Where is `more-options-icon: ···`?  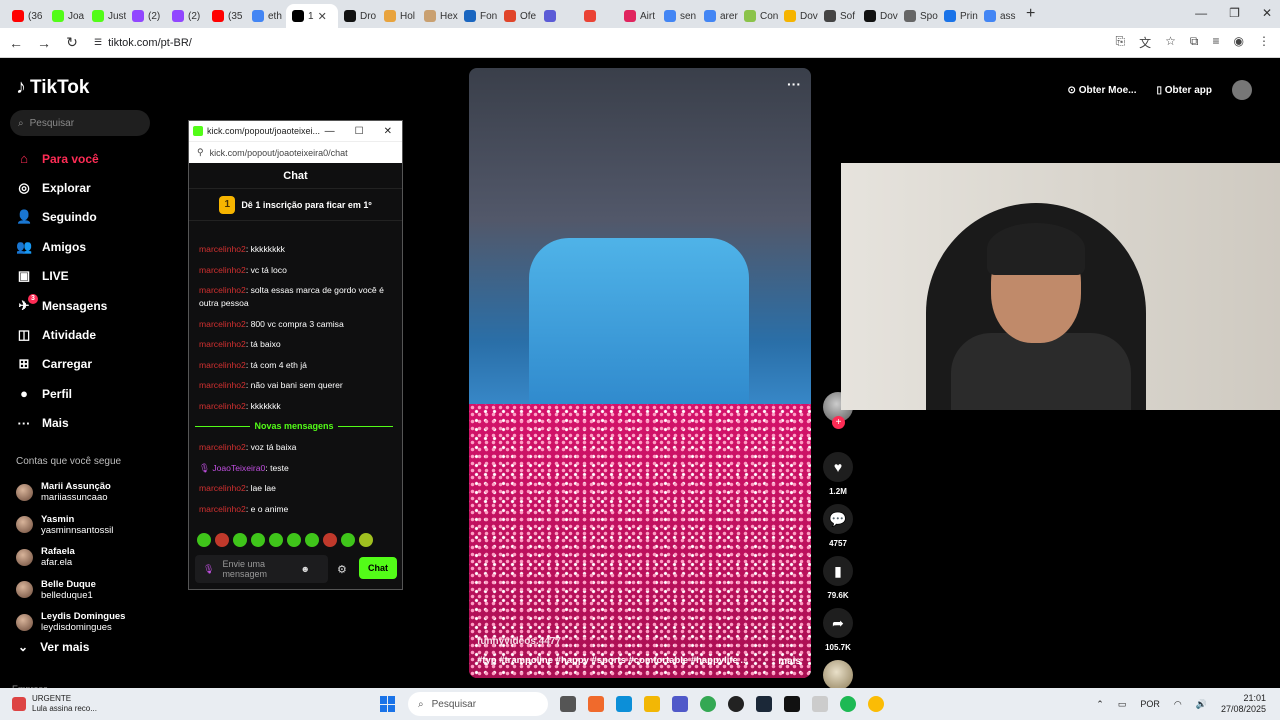 more-options-icon: ··· is located at coordinates (794, 84).